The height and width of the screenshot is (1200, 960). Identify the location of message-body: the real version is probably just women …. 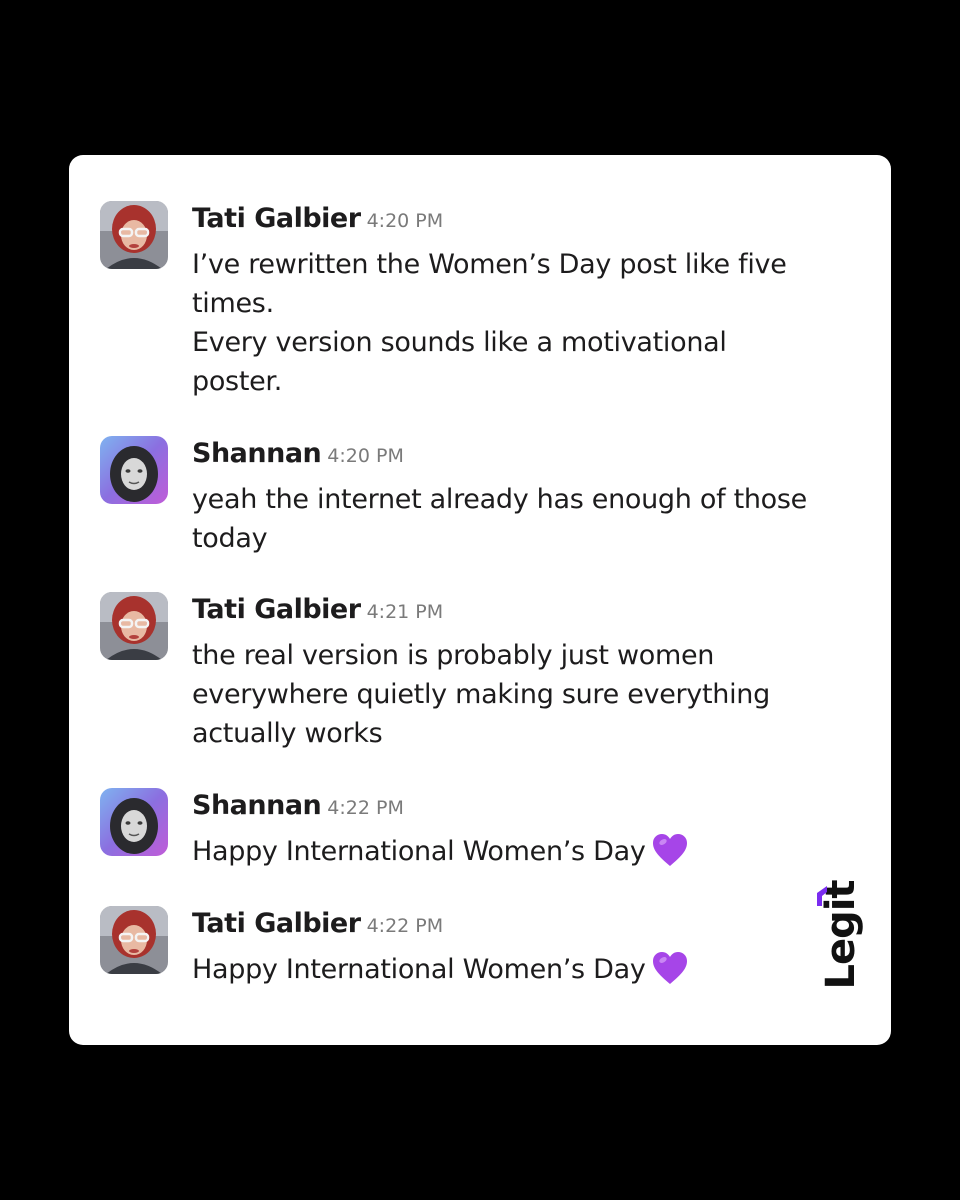
(532, 694).